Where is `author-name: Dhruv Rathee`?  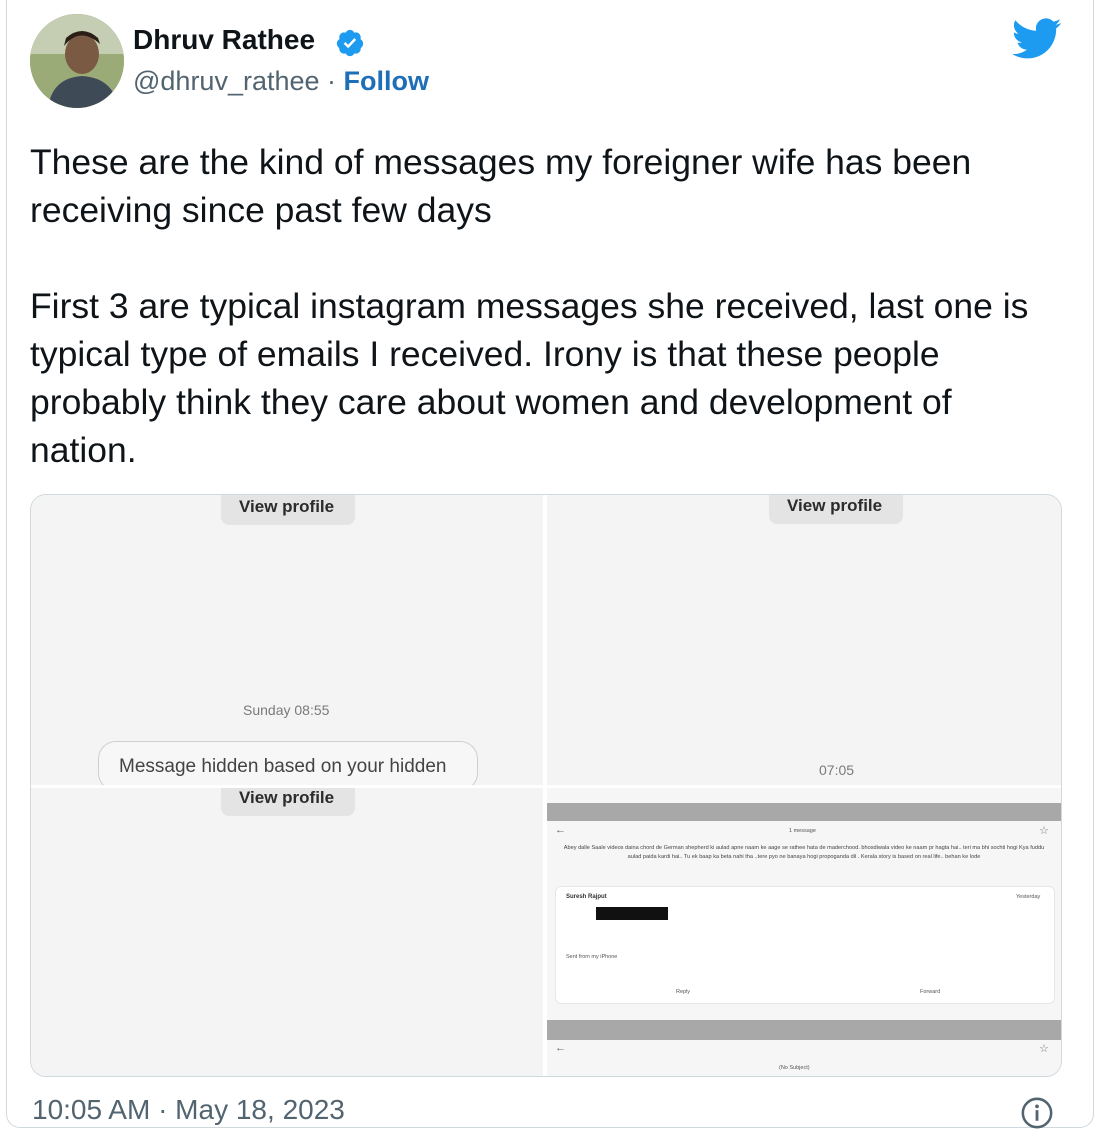
author-name: Dhruv Rathee is located at coordinates (224, 40).